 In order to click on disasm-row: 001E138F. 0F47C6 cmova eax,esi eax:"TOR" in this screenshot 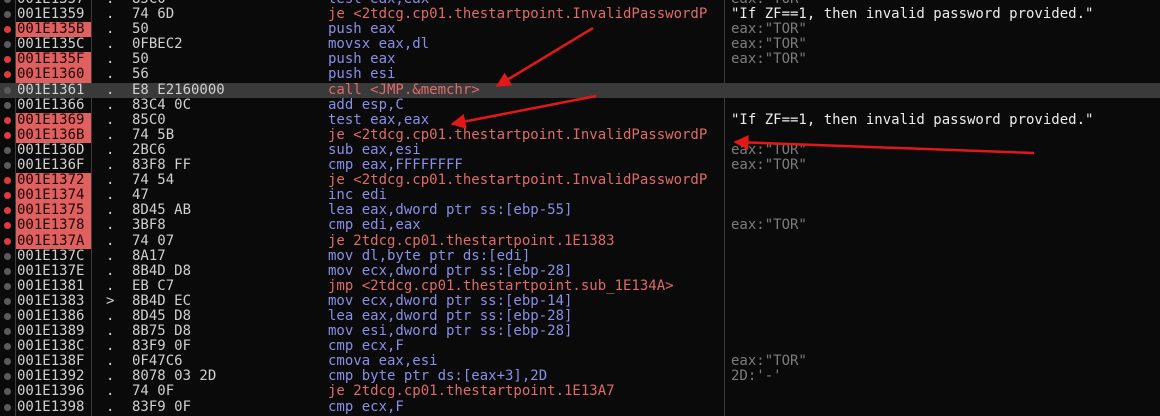, I will do `click(580, 361)`.